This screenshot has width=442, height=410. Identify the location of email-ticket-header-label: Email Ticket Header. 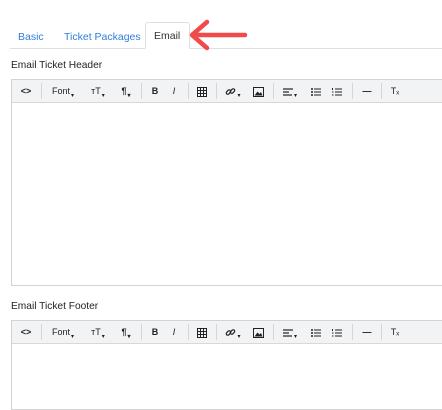
(57, 65).